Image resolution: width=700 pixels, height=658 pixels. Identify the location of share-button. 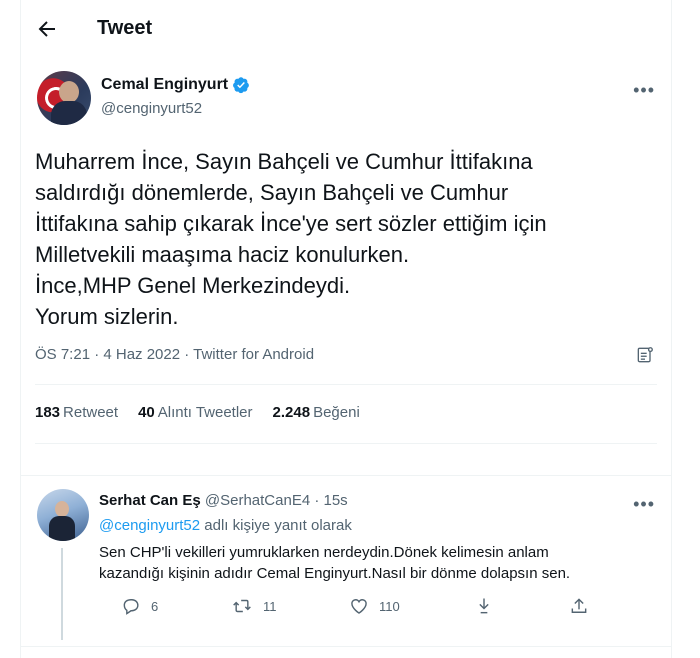
(579, 606).